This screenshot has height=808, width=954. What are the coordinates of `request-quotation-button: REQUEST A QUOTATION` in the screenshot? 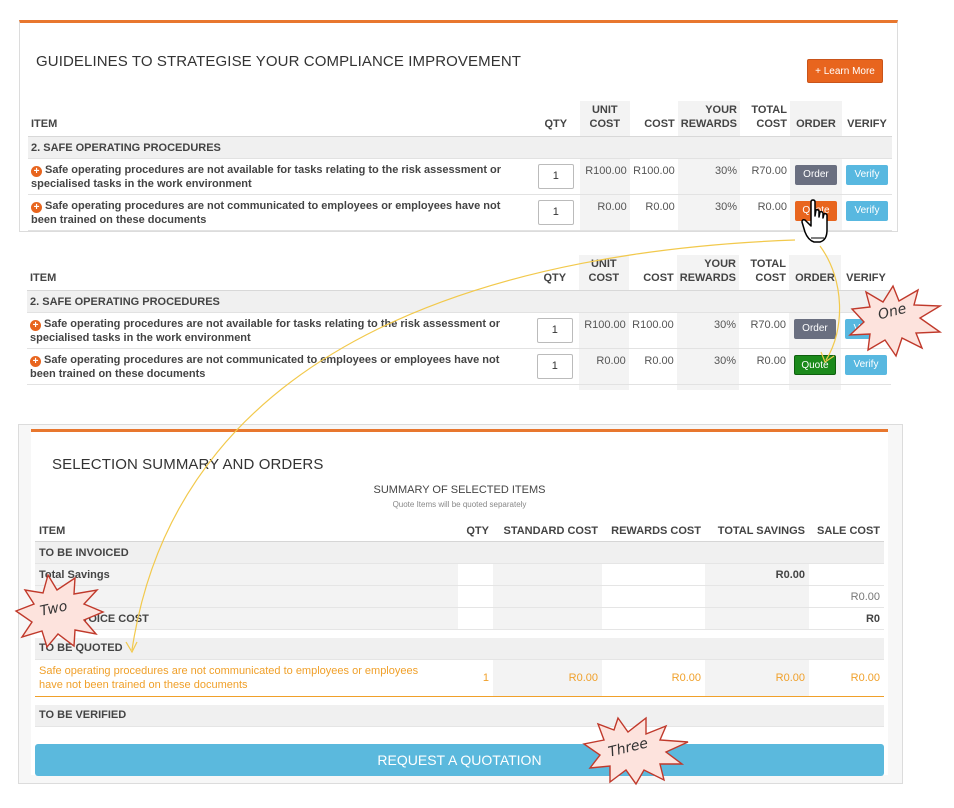 It's located at (459, 760).